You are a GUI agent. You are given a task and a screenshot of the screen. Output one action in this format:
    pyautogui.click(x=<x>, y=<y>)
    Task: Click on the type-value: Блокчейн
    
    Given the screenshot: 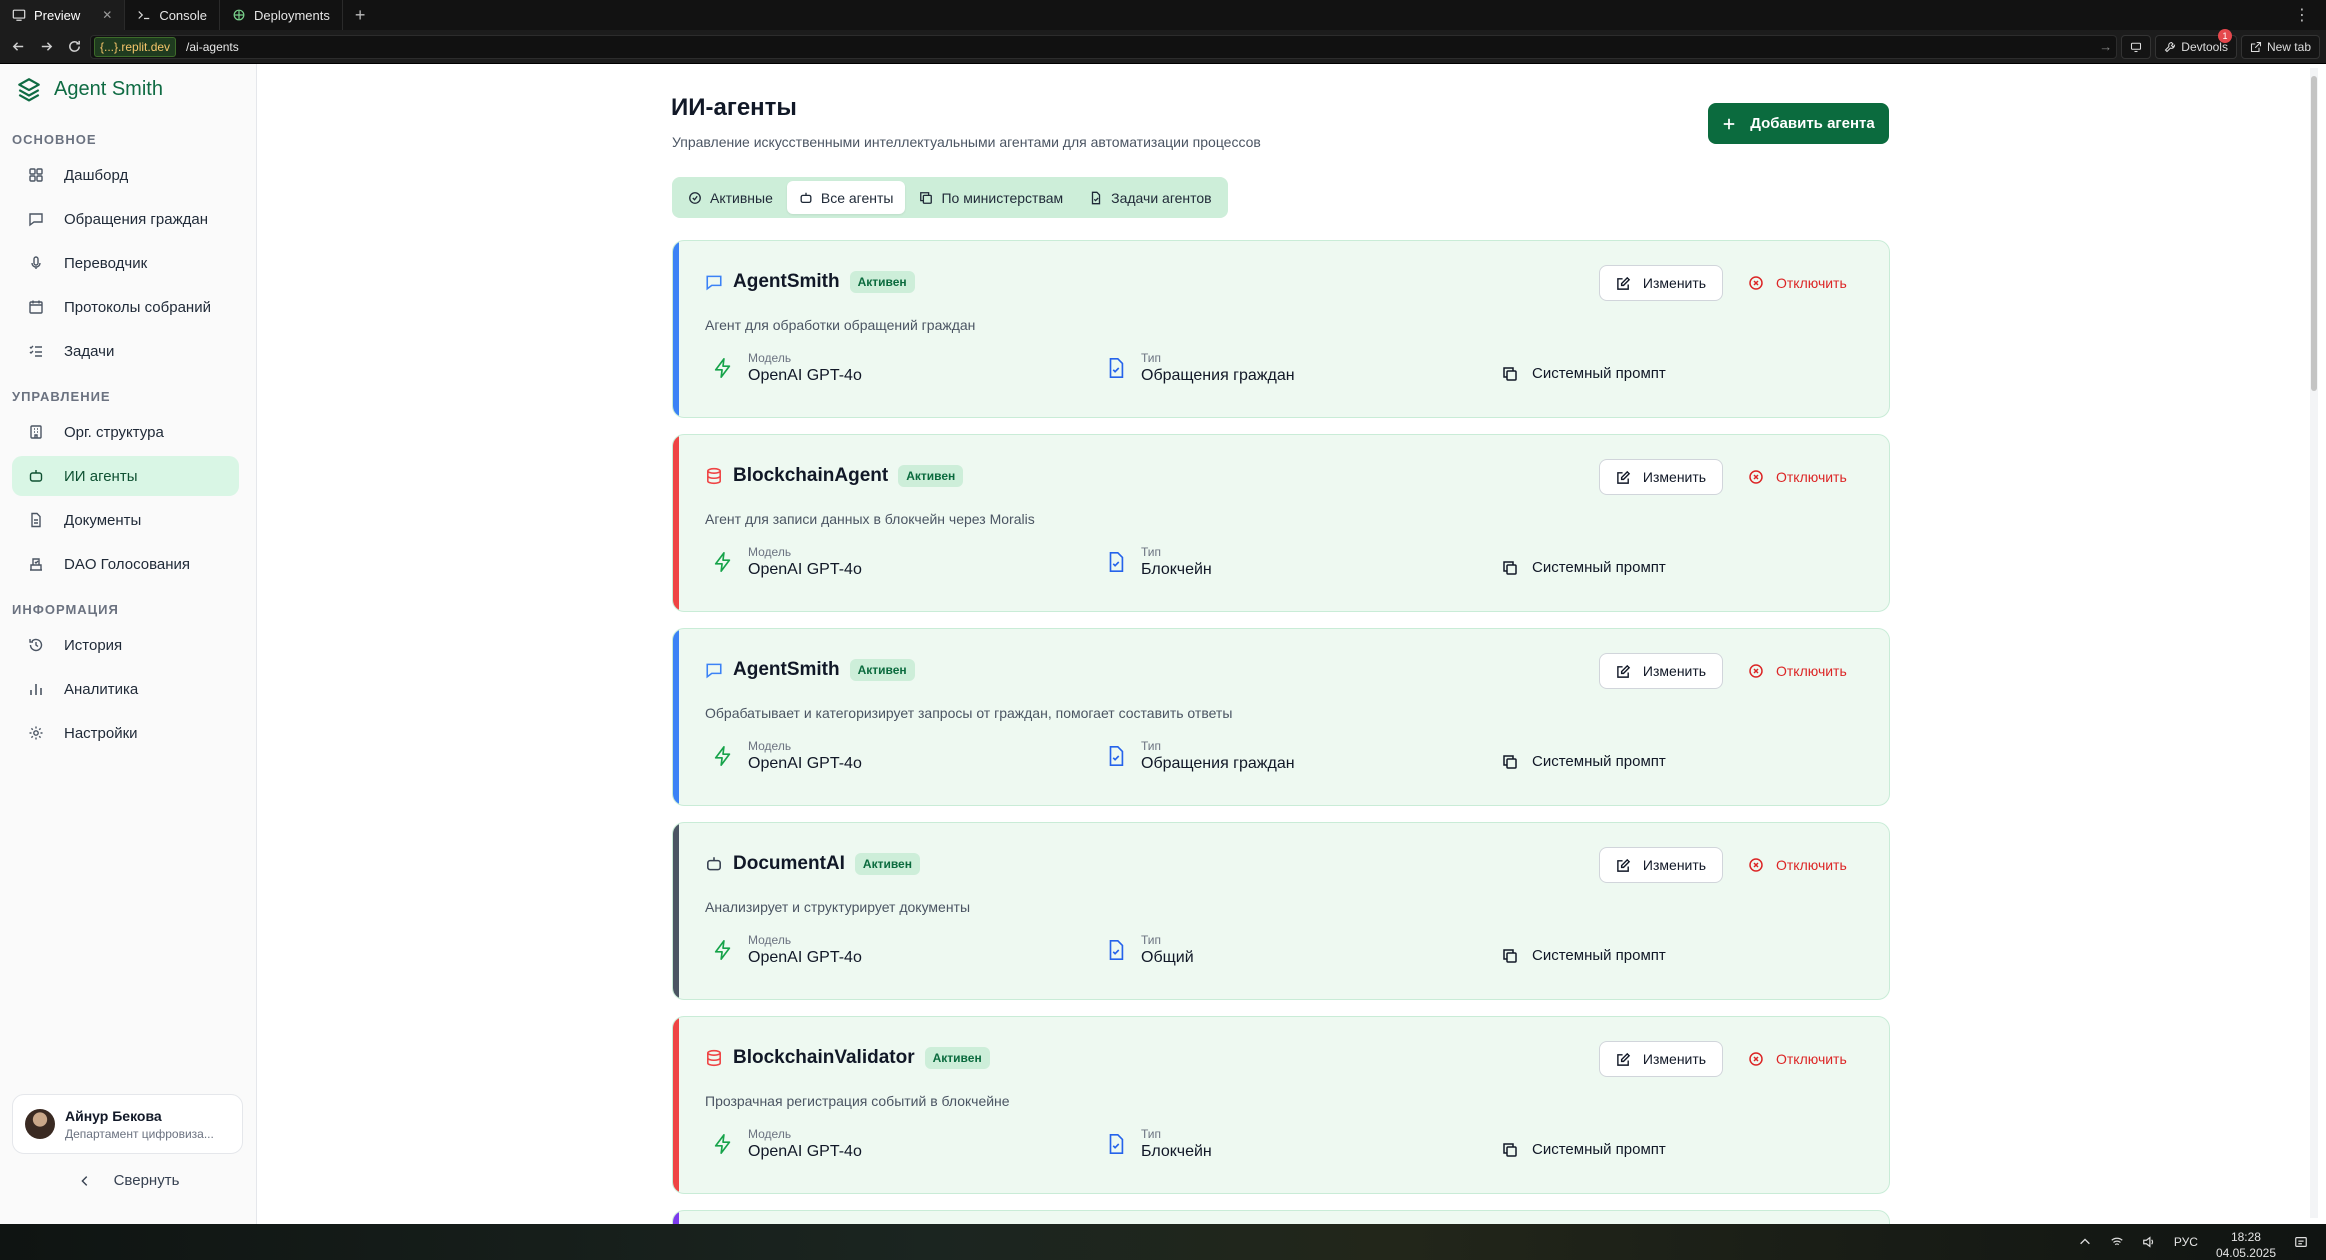 What is the action you would take?
    pyautogui.click(x=1176, y=1151)
    